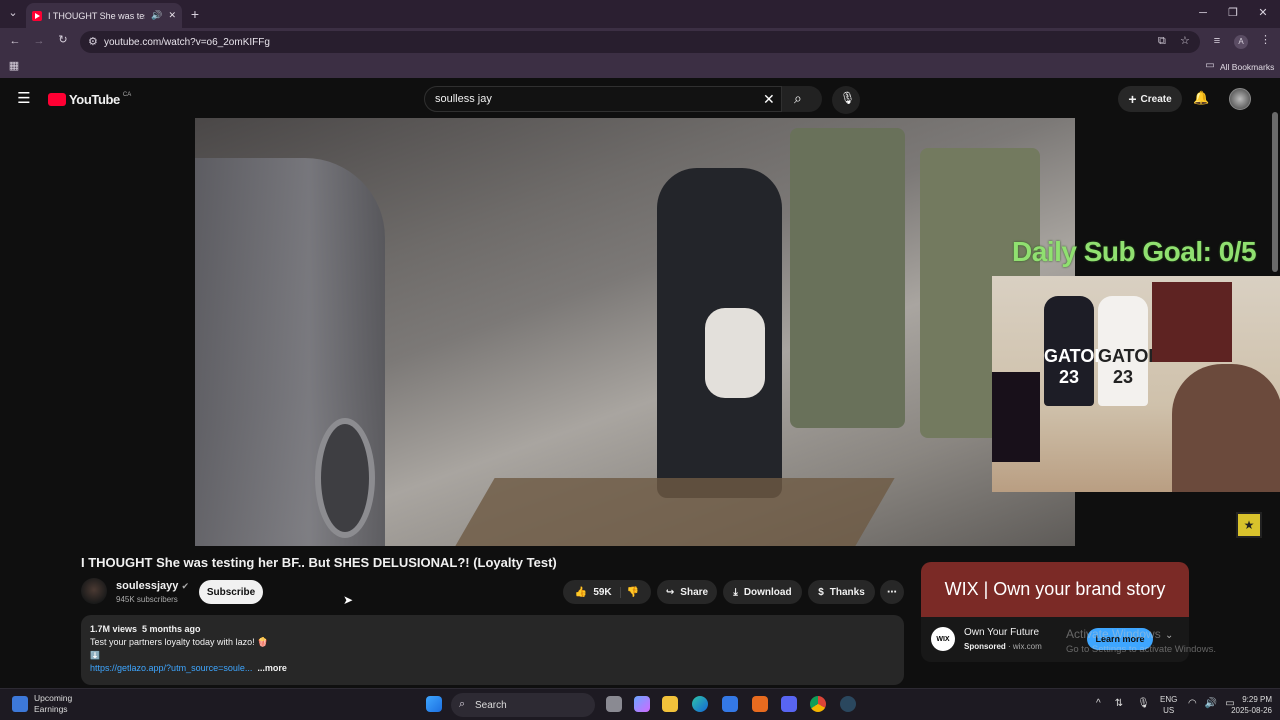  I want to click on menu-dots-icon: ⋮, so click(1265, 40).